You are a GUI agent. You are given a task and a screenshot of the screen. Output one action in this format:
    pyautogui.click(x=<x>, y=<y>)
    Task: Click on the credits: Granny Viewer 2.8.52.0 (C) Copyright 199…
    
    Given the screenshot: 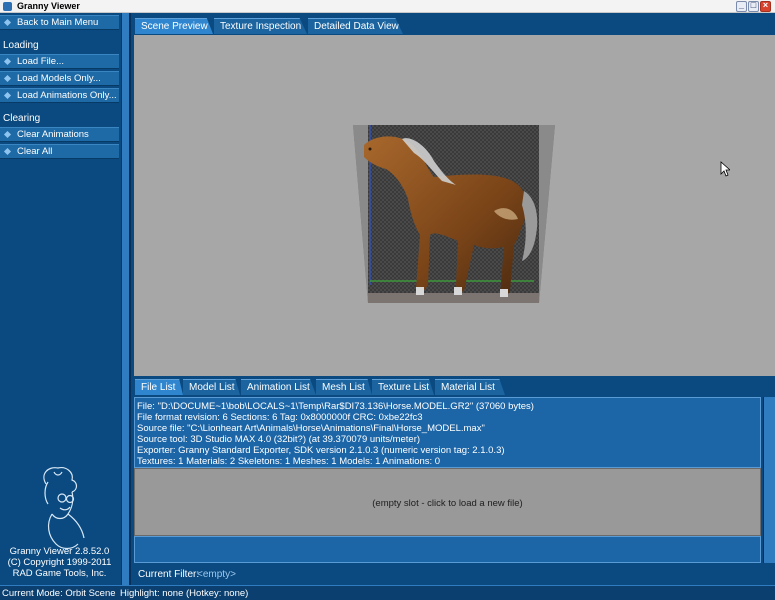 What is the action you would take?
    pyautogui.click(x=59, y=562)
    